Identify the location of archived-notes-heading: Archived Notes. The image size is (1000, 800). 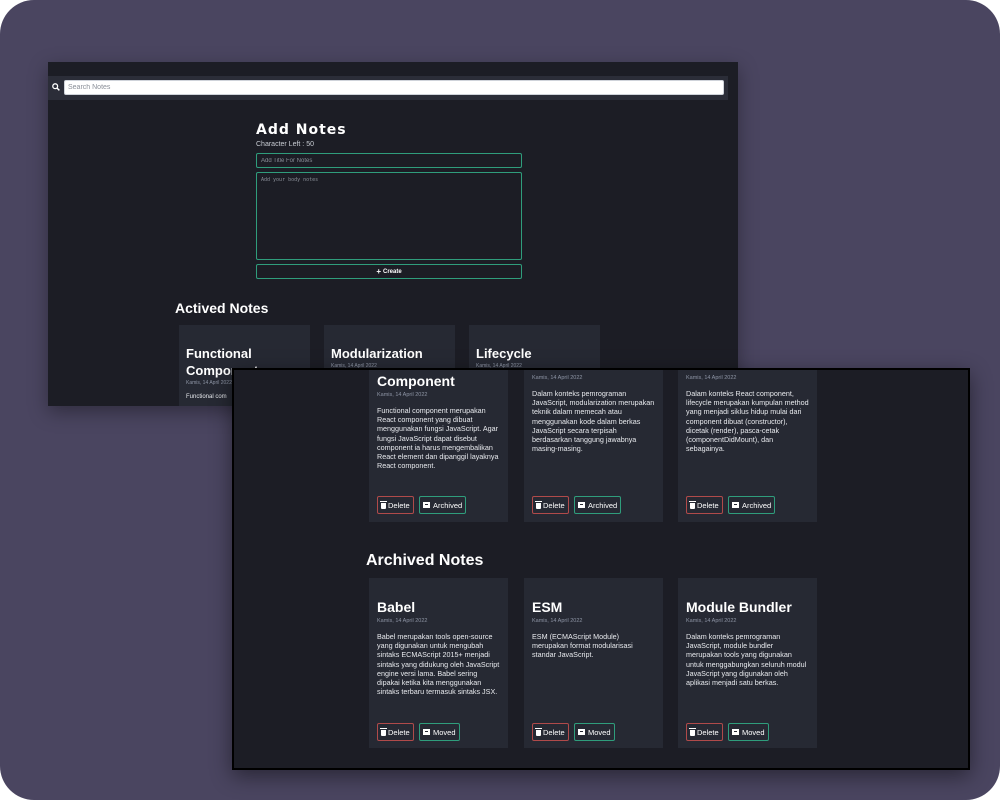
(425, 560).